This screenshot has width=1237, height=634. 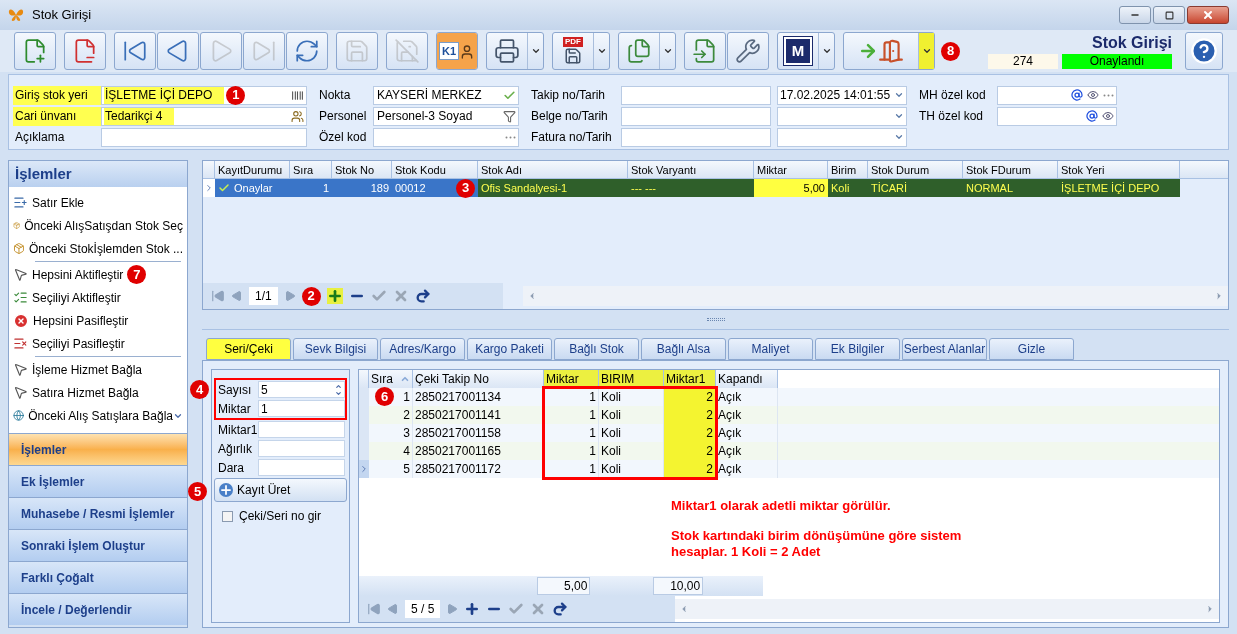 I want to click on column-header: Çeki Takip No, so click(x=478, y=379).